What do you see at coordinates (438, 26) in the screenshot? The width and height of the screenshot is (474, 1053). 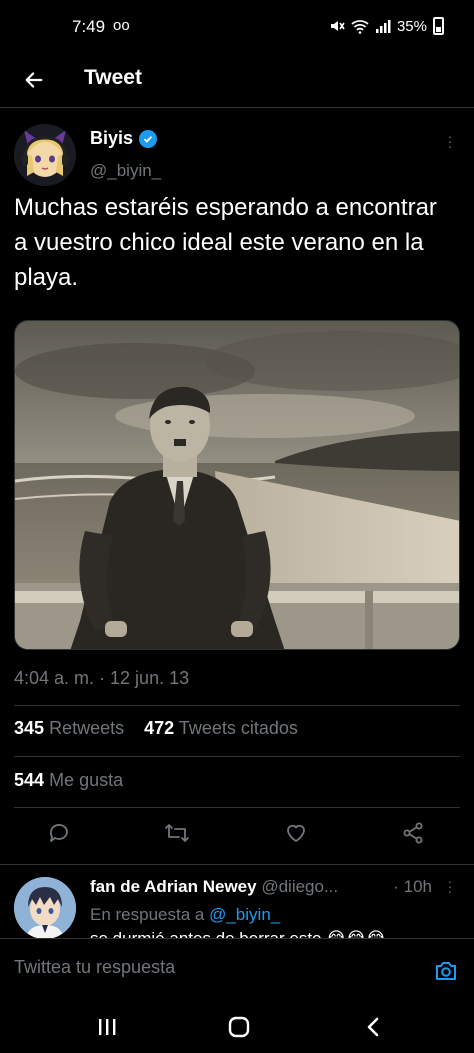 I see `battery-icon` at bounding box center [438, 26].